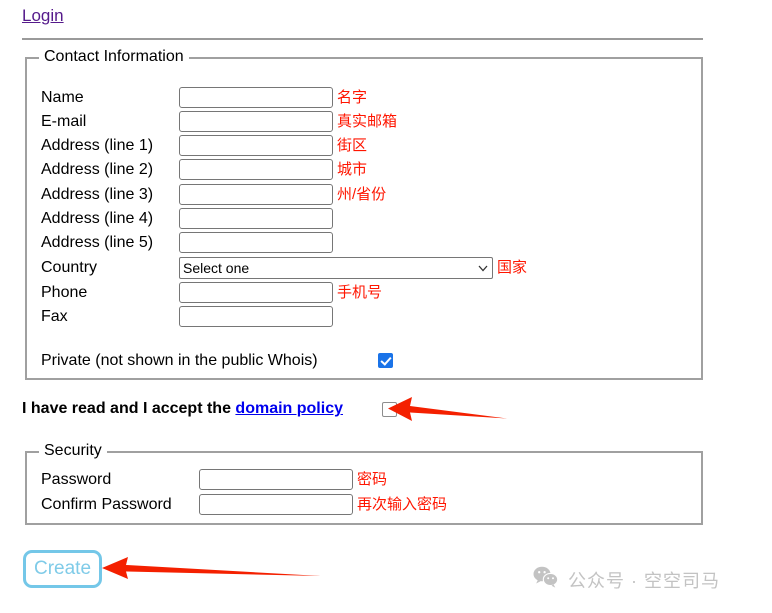 The width and height of the screenshot is (772, 613). What do you see at coordinates (372, 479) in the screenshot?
I see `note-password: 密码` at bounding box center [372, 479].